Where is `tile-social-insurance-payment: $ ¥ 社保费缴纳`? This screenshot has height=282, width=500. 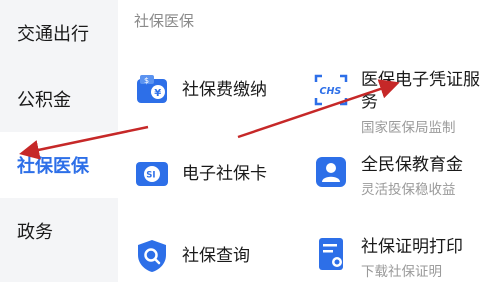
tile-social-insurance-payment: $ ¥ 社保费缴纳 is located at coordinates (214, 92).